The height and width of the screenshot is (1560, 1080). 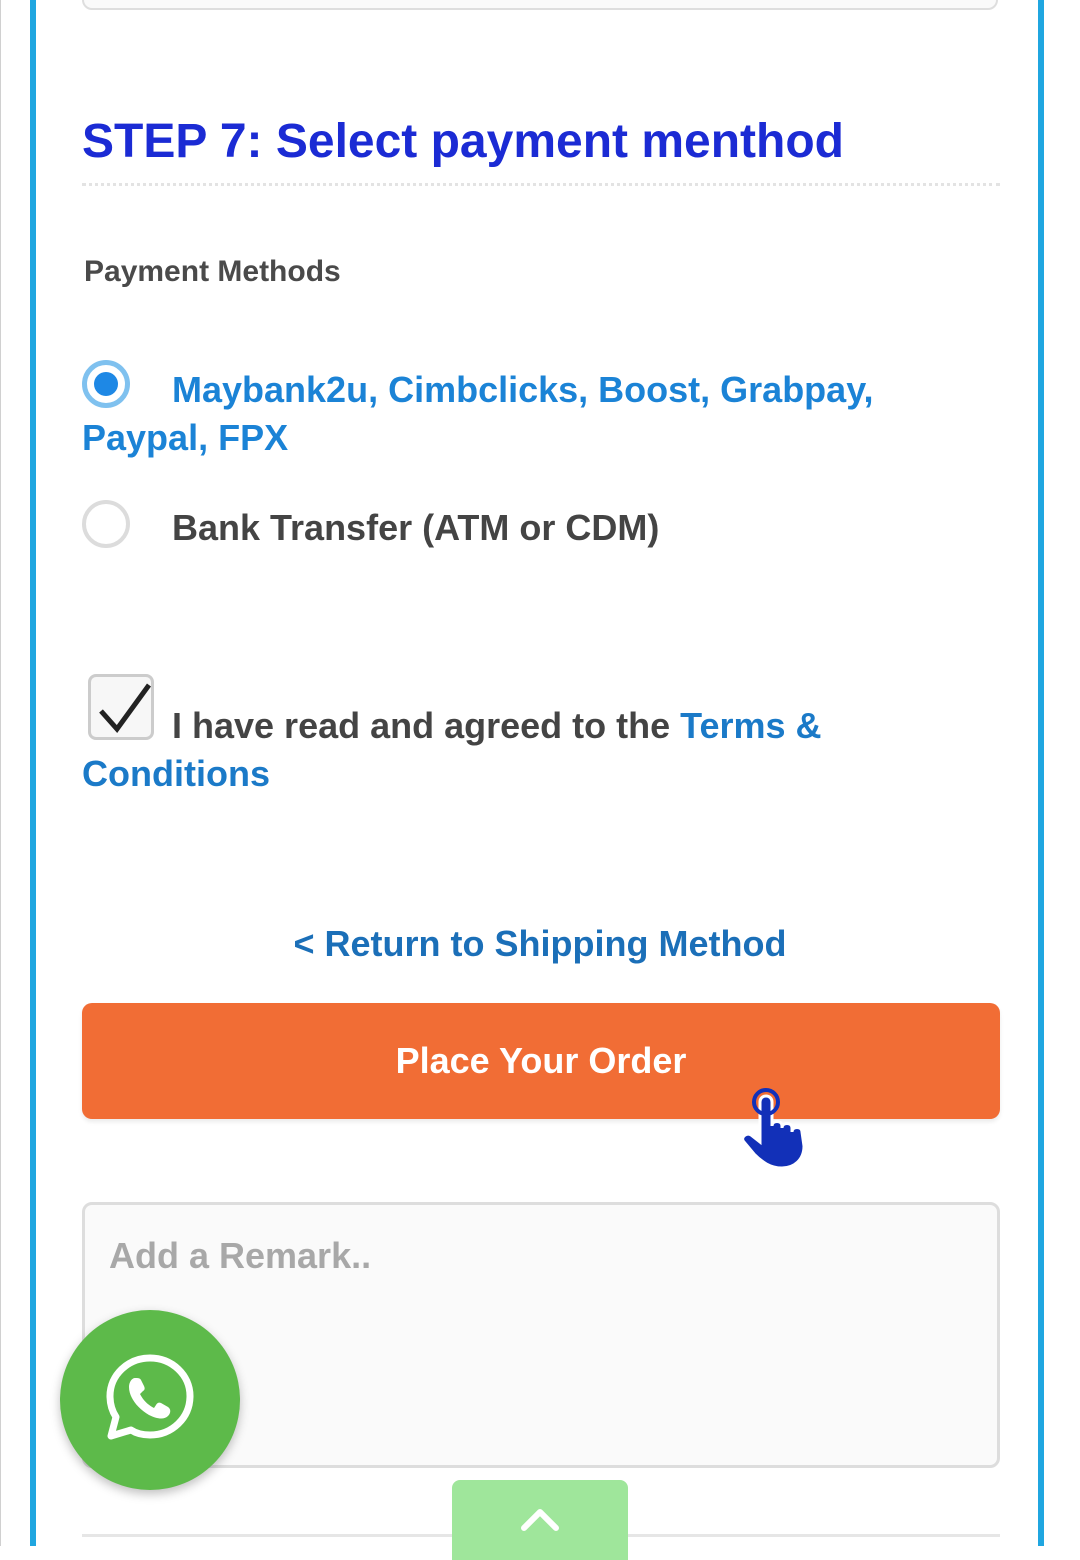 I want to click on chevron-up-icon, so click(x=540, y=1520).